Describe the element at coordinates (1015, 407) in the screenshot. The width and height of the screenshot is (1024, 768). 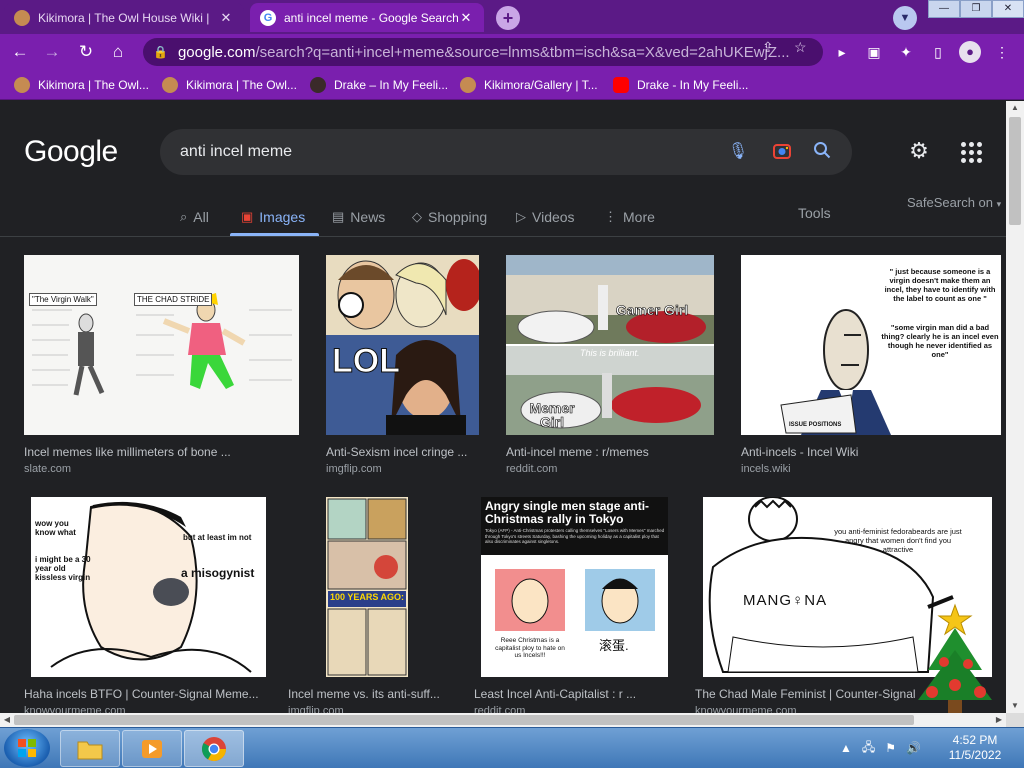
I see `vertical-scrollbar: ▲ ▼` at that location.